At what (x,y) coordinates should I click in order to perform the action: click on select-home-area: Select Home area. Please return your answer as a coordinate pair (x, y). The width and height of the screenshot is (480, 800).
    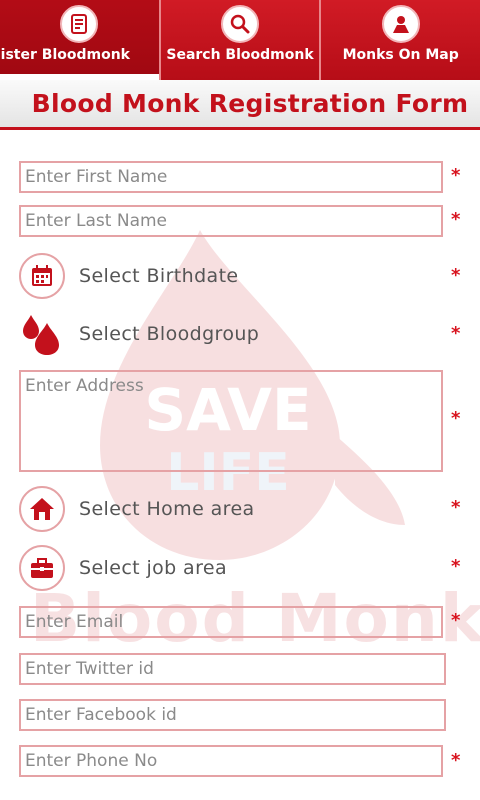
    Looking at the image, I should click on (234, 509).